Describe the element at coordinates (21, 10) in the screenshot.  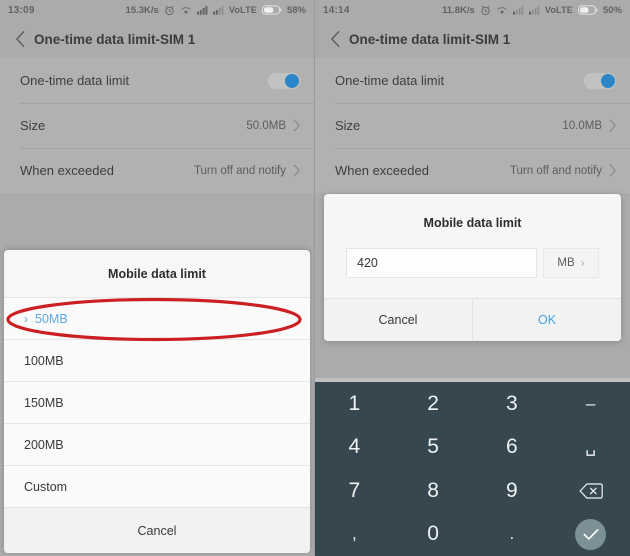
I see `status-time: 13:09` at that location.